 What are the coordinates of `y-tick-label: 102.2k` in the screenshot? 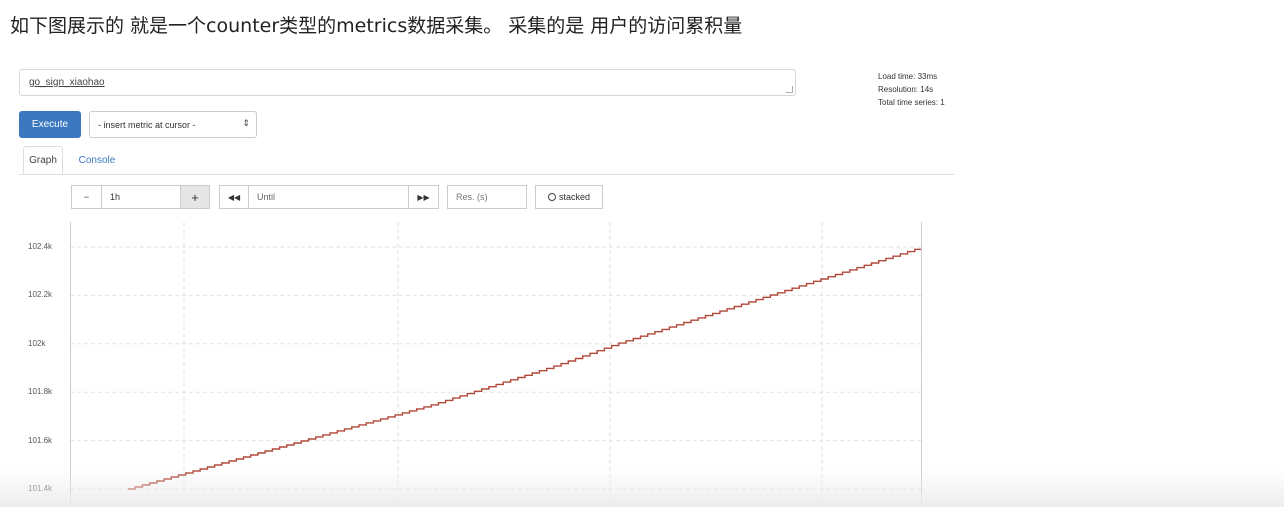 It's located at (40, 295).